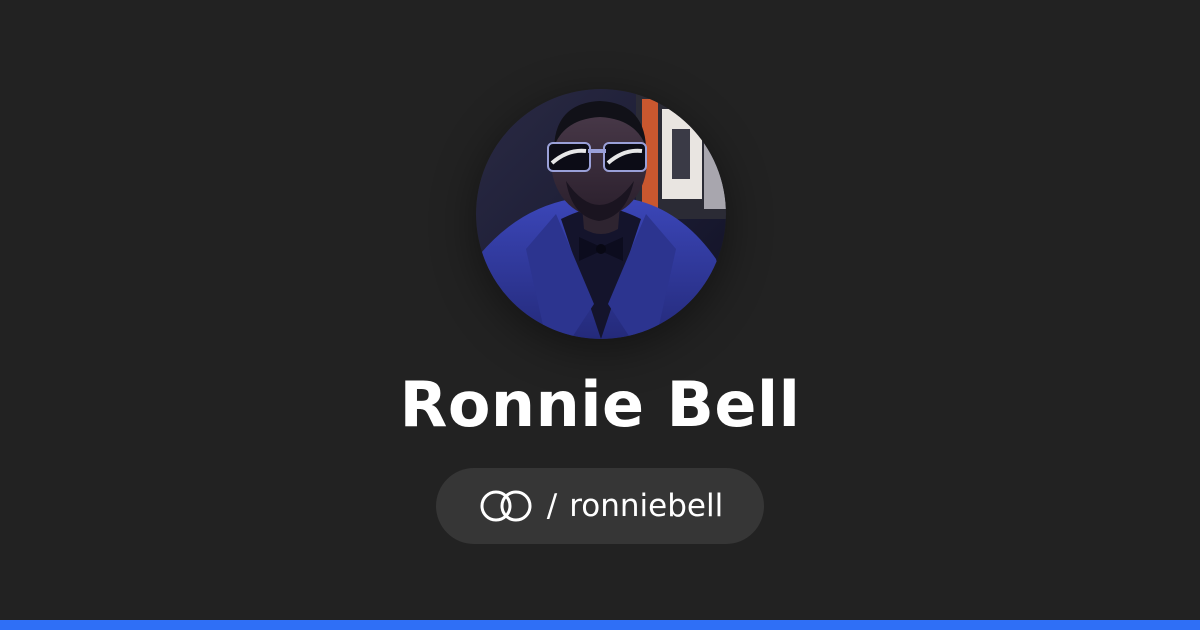  What do you see at coordinates (646, 506) in the screenshot?
I see `handle-username: ronniebell` at bounding box center [646, 506].